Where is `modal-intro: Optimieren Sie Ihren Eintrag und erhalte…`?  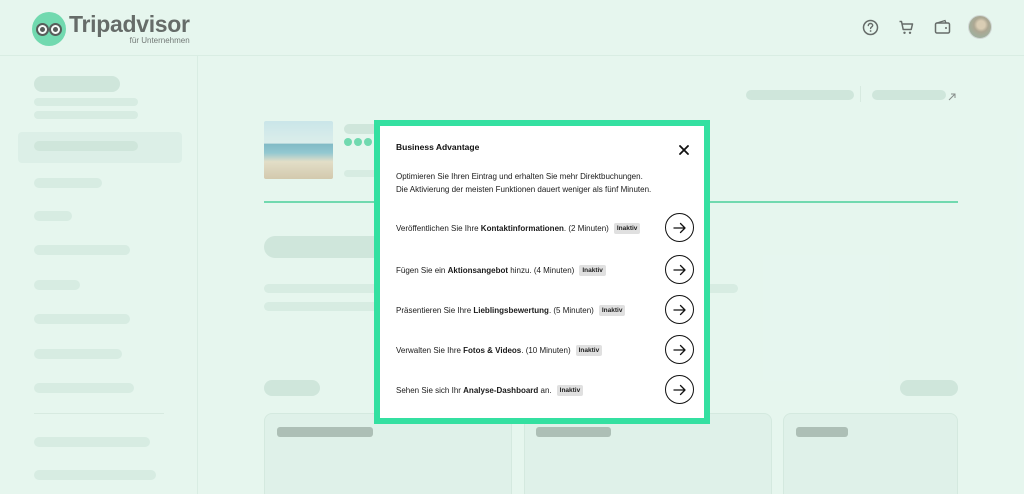
modal-intro: Optimieren Sie Ihren Eintrag und erhalte… is located at coordinates (546, 183).